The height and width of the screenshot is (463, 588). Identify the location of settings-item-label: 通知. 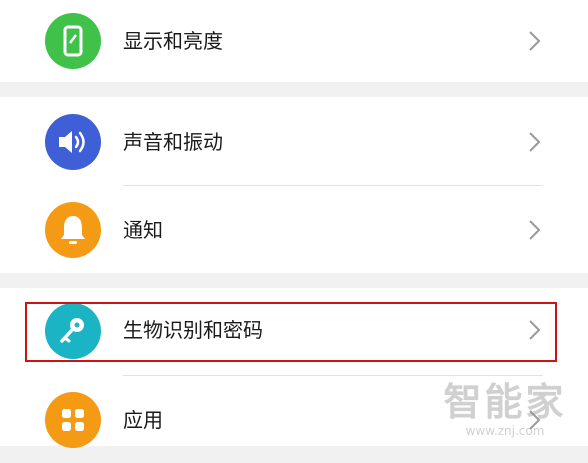
(143, 230).